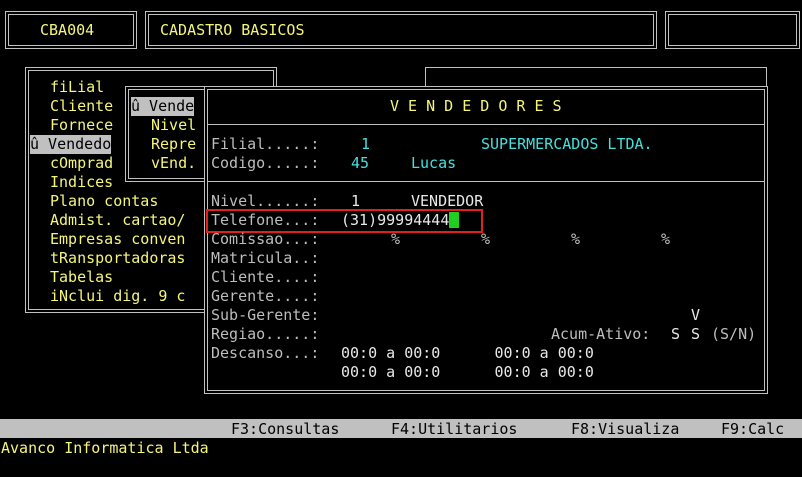  What do you see at coordinates (117, 220) in the screenshot?
I see `menu-item-admist-cartao: Admist. cartao/` at bounding box center [117, 220].